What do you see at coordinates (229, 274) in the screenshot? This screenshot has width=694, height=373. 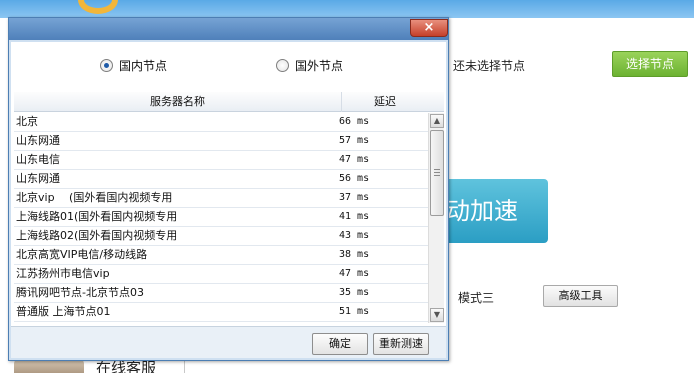 I see `server-row: 江苏扬州市电信vip 47 ms` at bounding box center [229, 274].